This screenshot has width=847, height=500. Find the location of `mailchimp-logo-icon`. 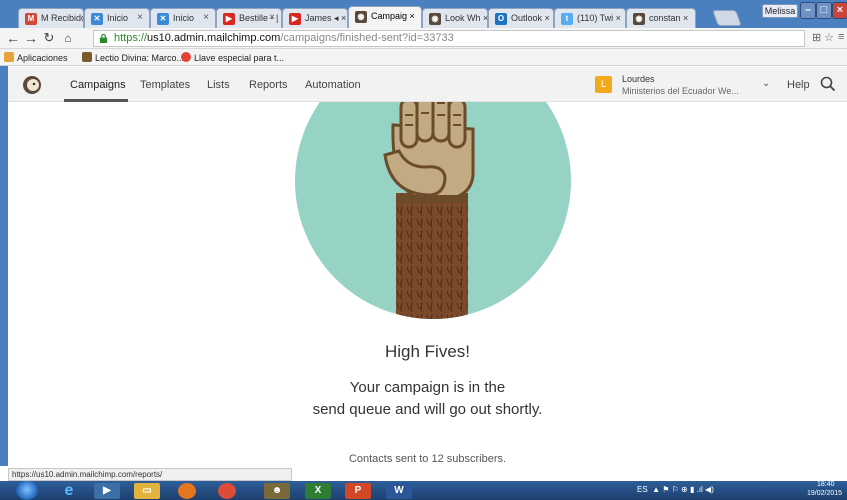

mailchimp-logo-icon is located at coordinates (32, 85).